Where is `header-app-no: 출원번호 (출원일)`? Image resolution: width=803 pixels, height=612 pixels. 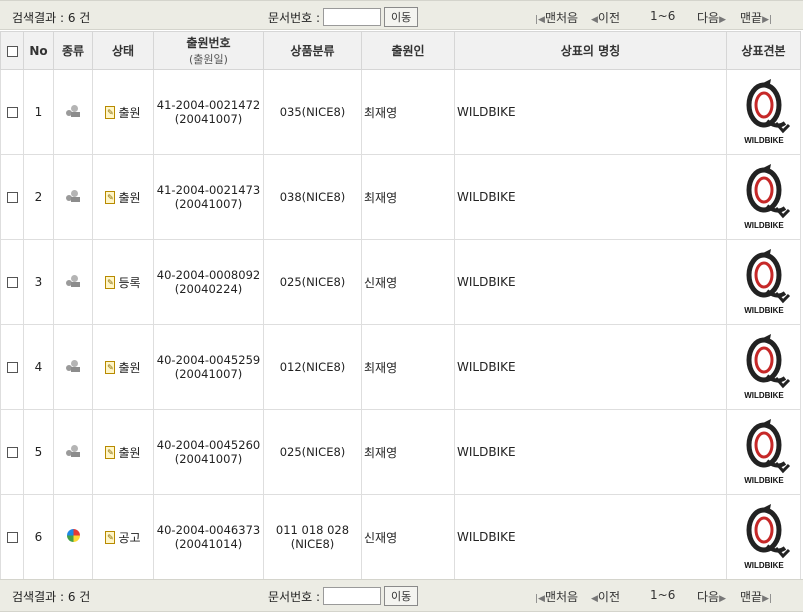 header-app-no: 출원번호 (출원일) is located at coordinates (208, 50).